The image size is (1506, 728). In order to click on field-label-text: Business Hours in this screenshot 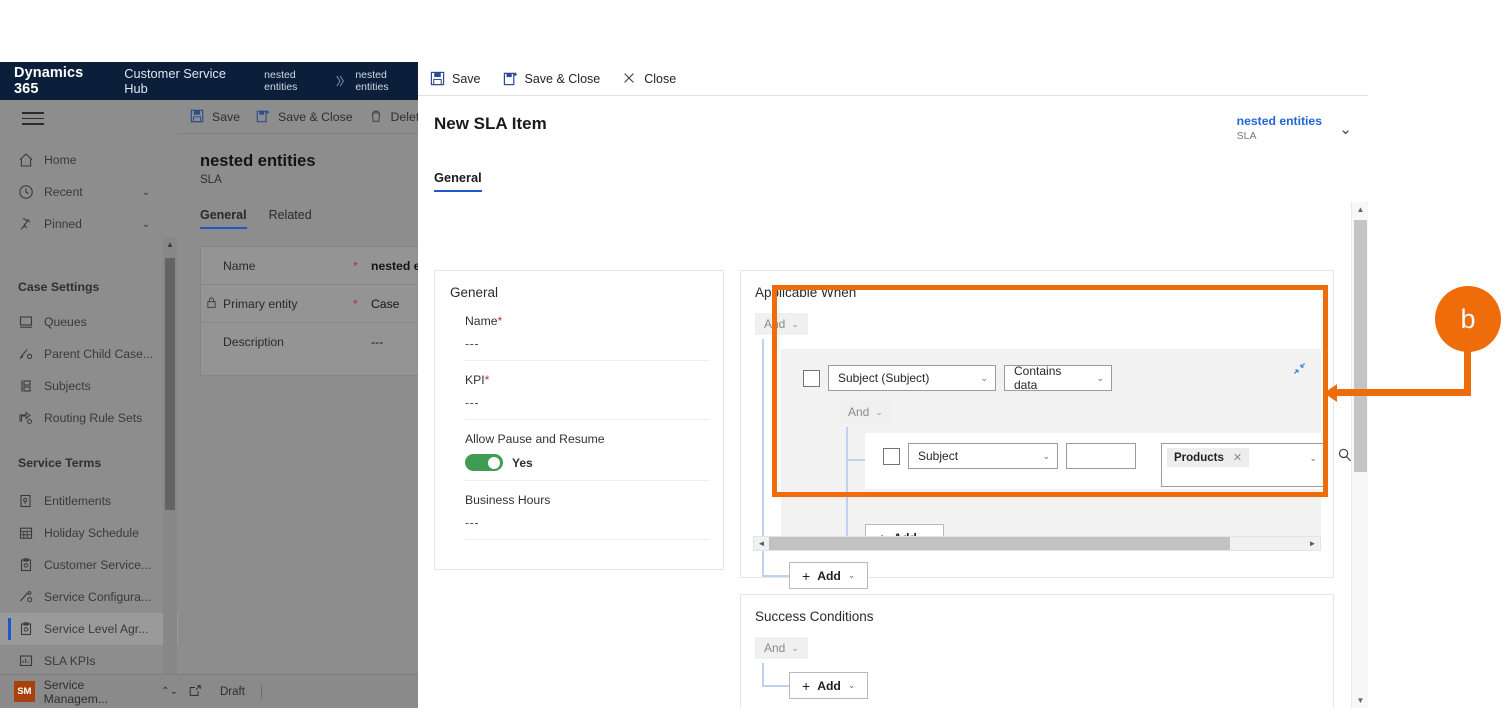, I will do `click(508, 500)`.